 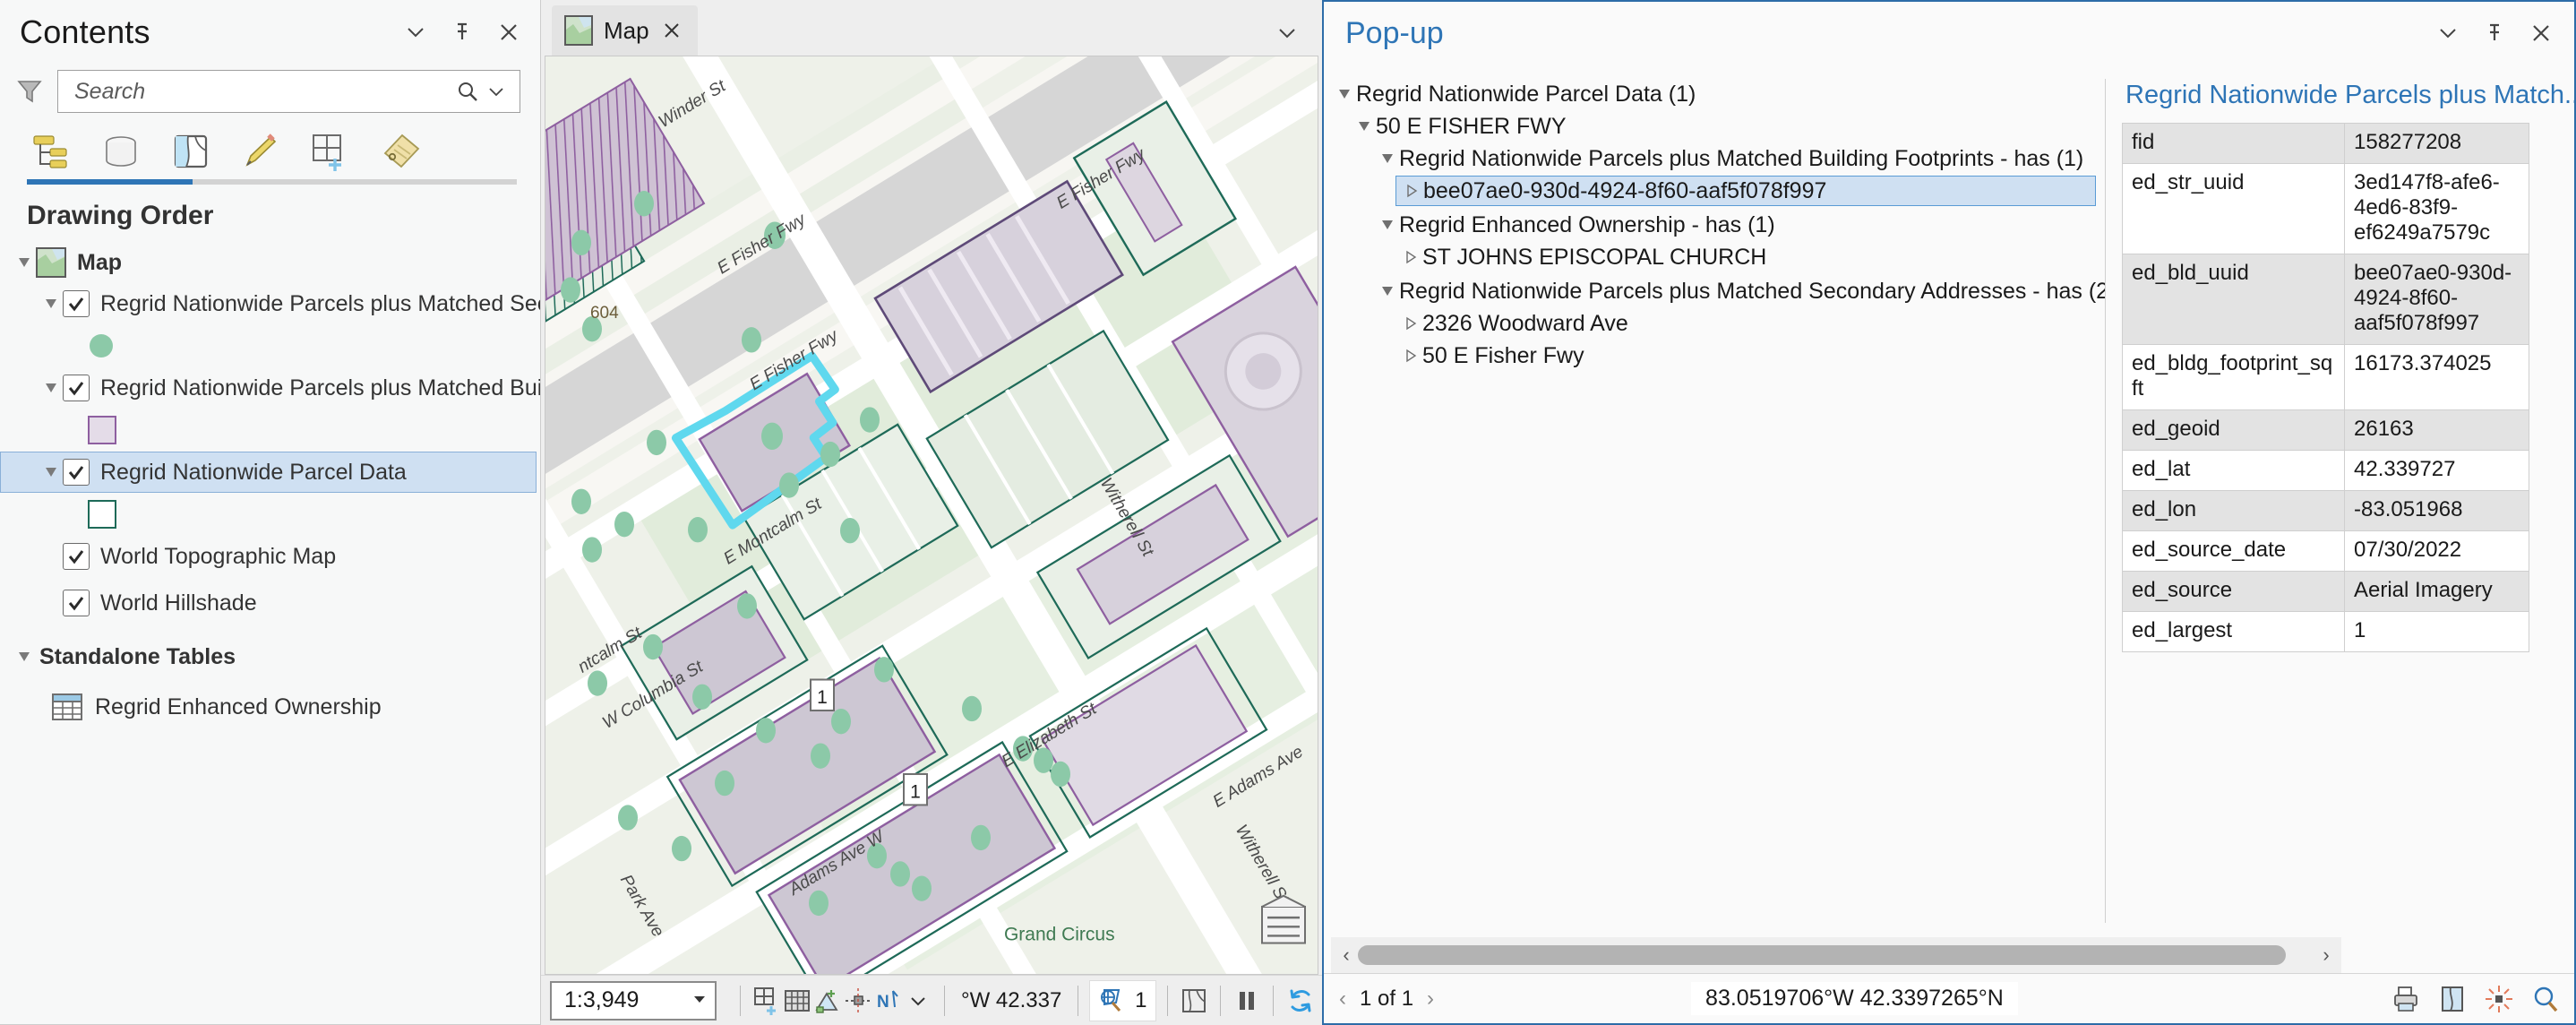 What do you see at coordinates (602, 1000) in the screenshot?
I see `map-scale-value: 1:3,949` at bounding box center [602, 1000].